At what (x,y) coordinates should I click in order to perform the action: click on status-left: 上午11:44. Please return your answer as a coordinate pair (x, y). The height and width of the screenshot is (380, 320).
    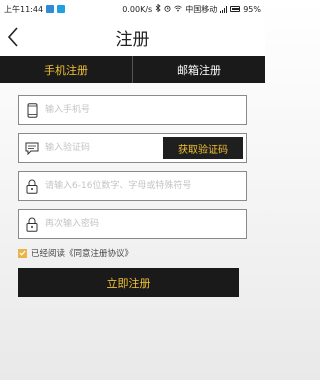
    Looking at the image, I should click on (35, 9).